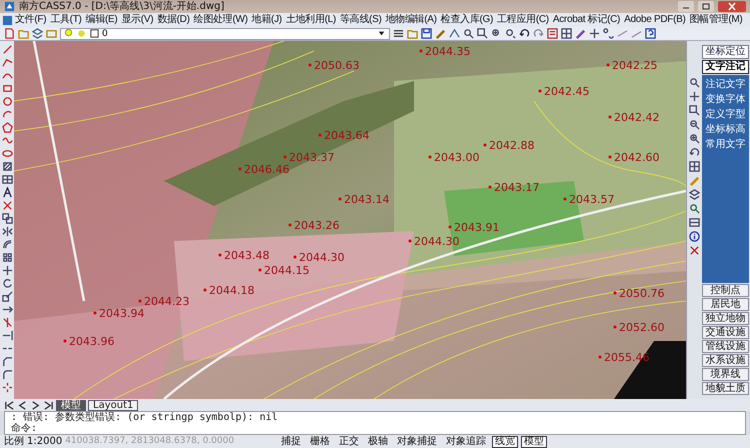 The height and width of the screenshot is (448, 750). Describe the element at coordinates (725, 67) in the screenshot. I see `panel-tab: 文字注记` at that location.